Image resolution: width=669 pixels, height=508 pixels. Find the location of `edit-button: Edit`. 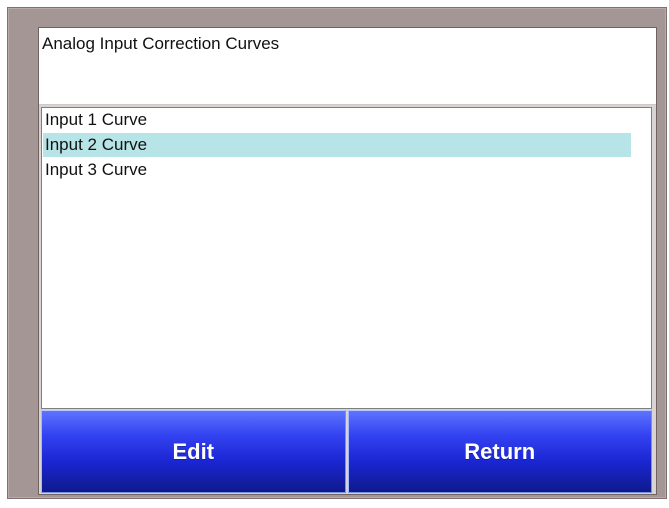

edit-button: Edit is located at coordinates (193, 451).